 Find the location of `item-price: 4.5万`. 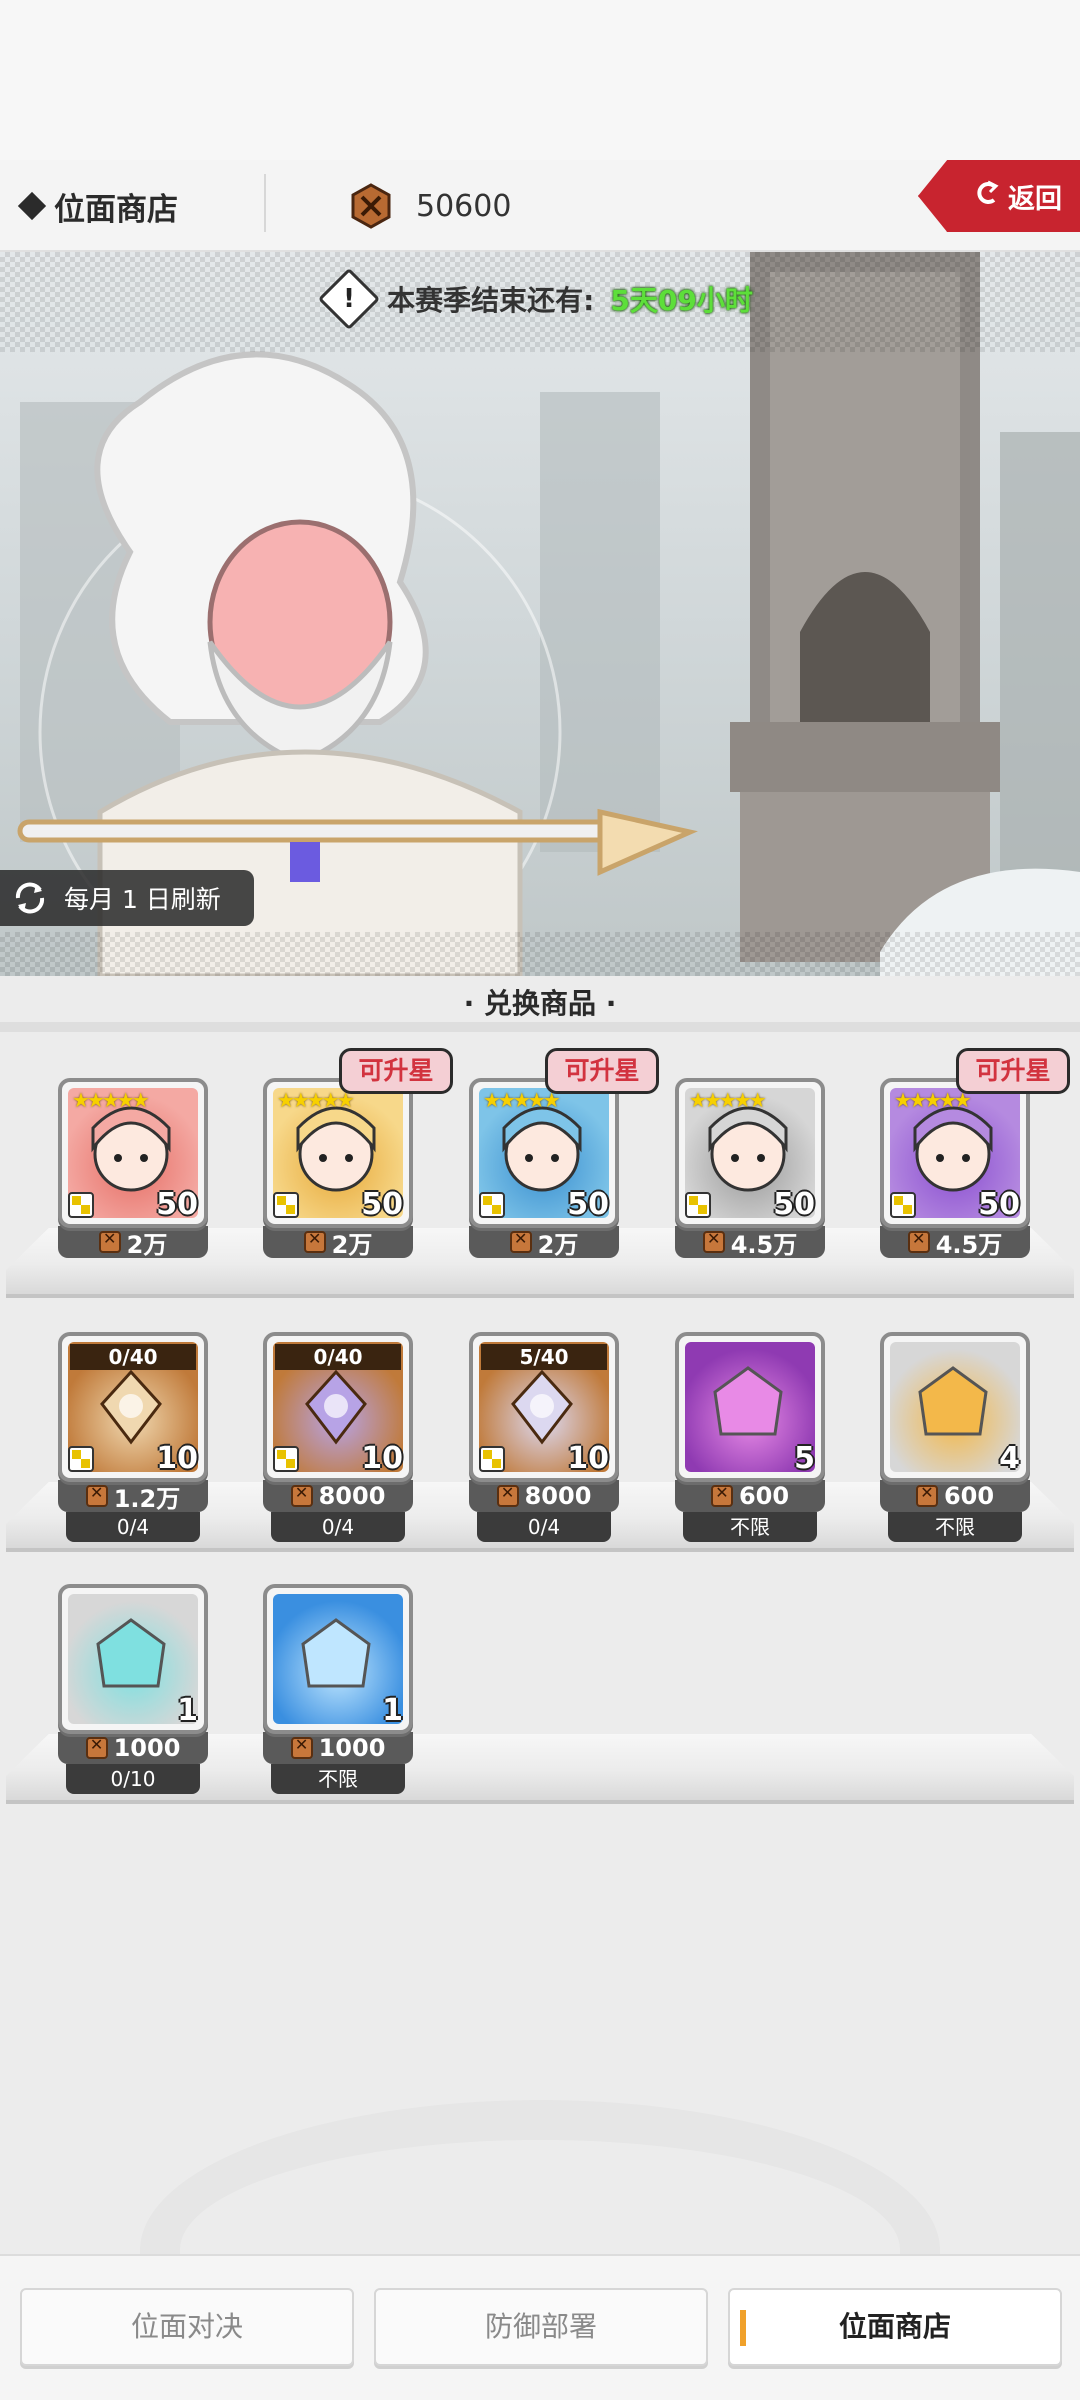

item-price: 4.5万 is located at coordinates (750, 1242).